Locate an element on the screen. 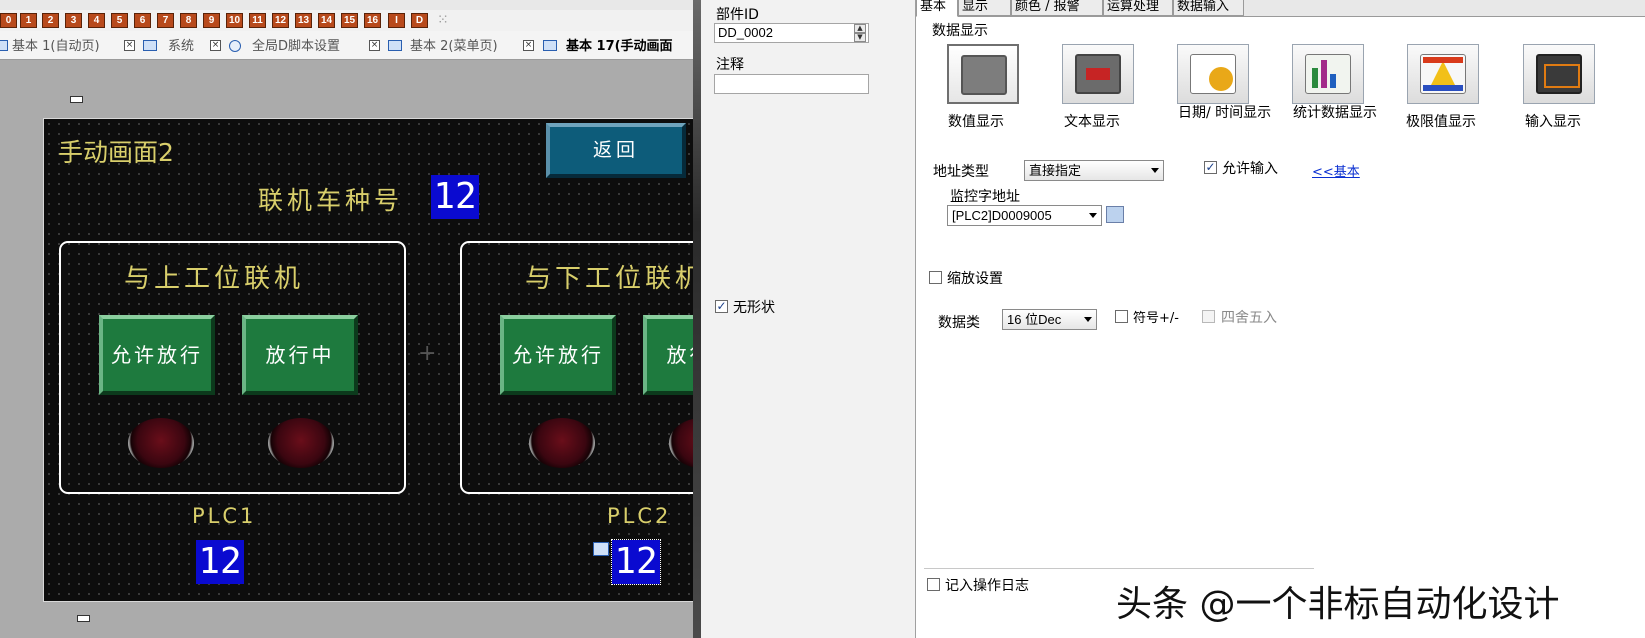 This screenshot has width=1645, height=638. statistics-icon is located at coordinates (1328, 74).